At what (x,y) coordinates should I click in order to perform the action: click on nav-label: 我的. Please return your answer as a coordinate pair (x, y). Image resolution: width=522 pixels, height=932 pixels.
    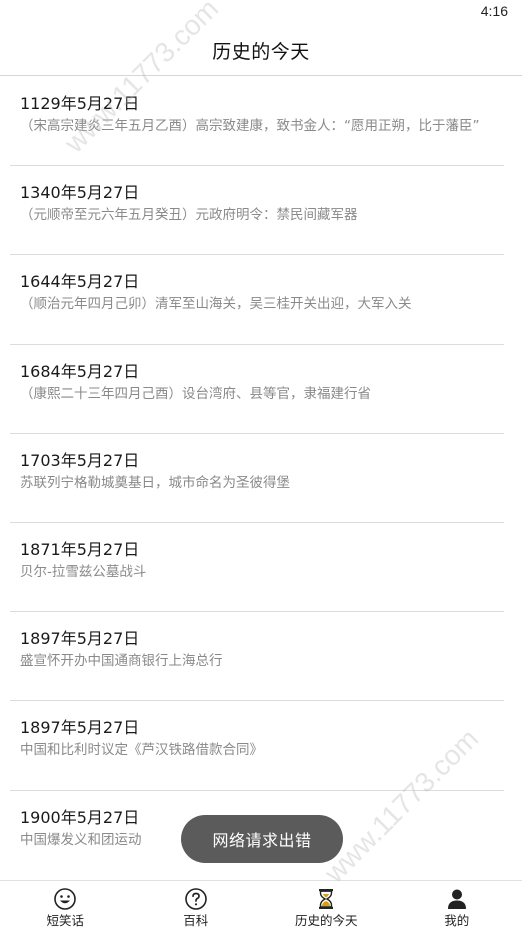
    Looking at the image, I should click on (457, 920).